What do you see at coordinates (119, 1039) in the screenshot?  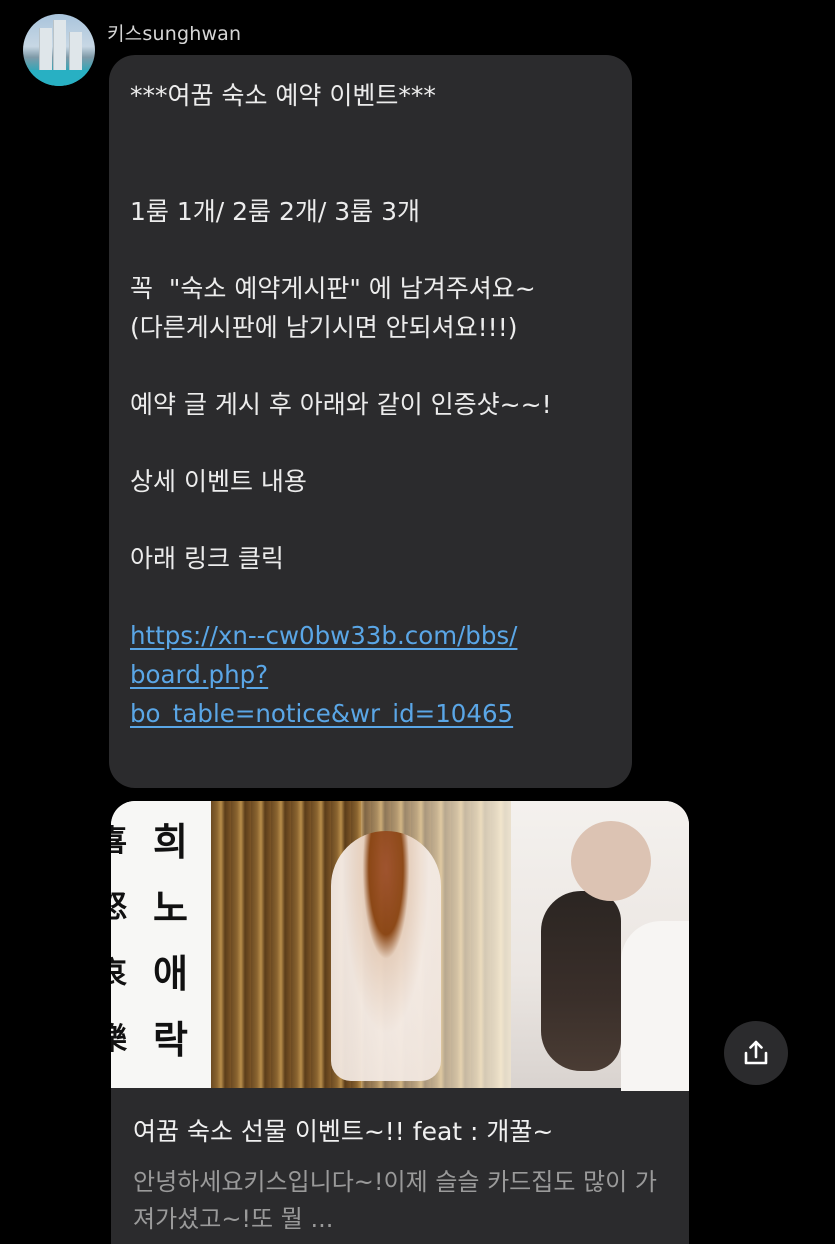 I see `hanja-char: 樂` at bounding box center [119, 1039].